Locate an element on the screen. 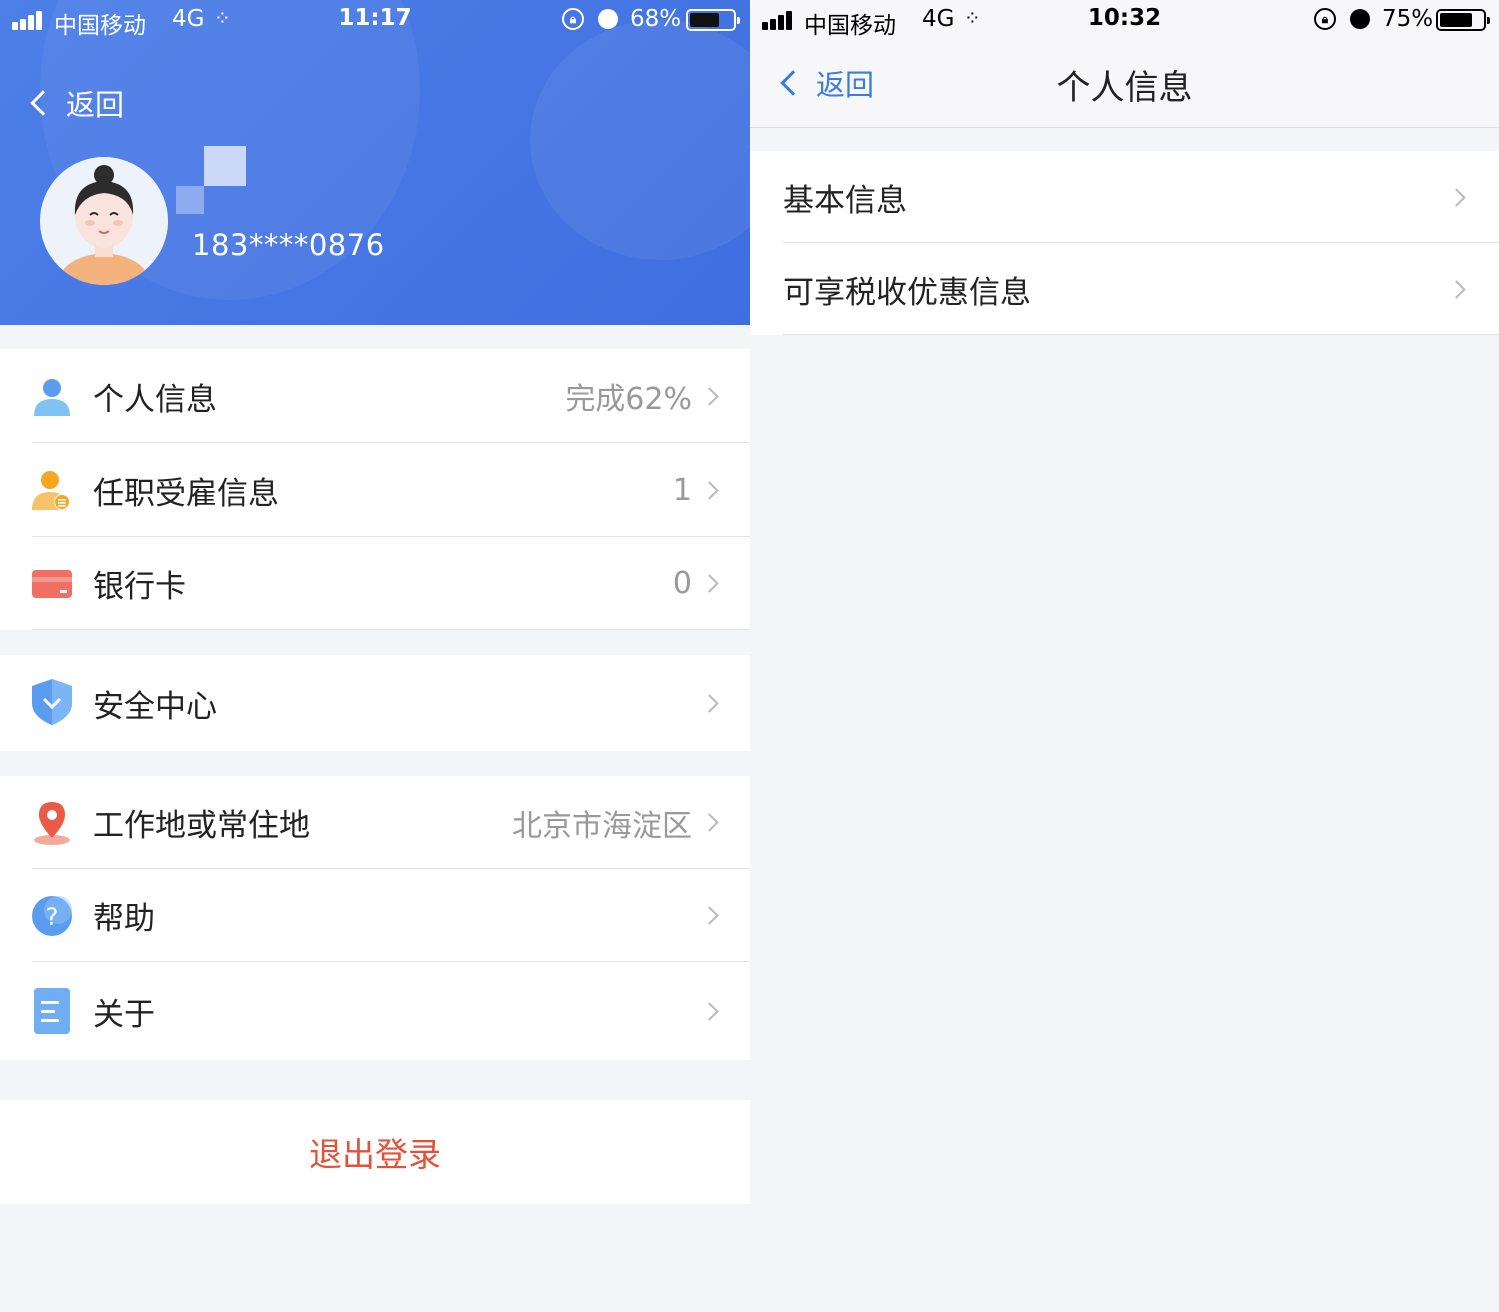 The width and height of the screenshot is (1499, 1312). personal-info-list: 基本信息 可享税收优惠信息 is located at coordinates (1124, 243).